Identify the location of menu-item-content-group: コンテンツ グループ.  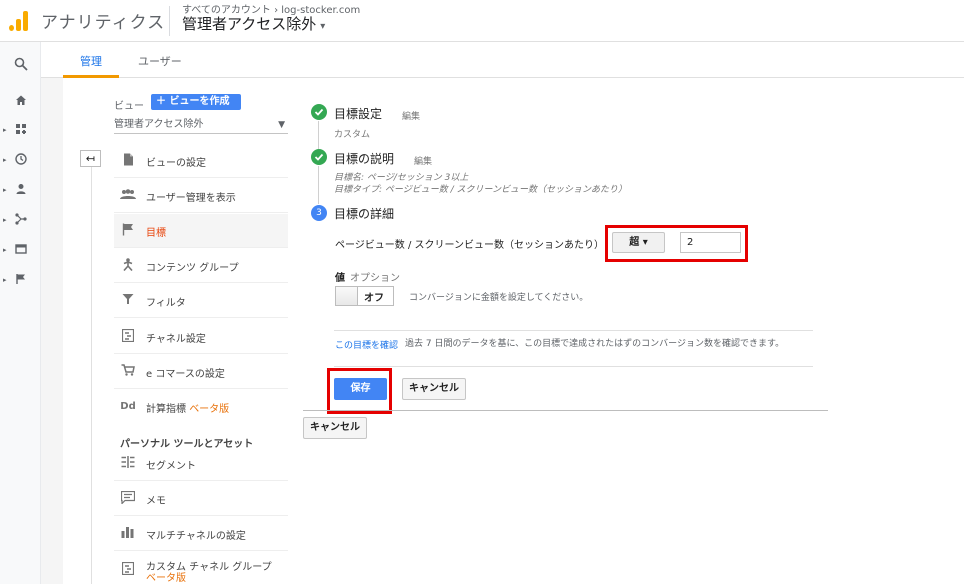
(201, 266).